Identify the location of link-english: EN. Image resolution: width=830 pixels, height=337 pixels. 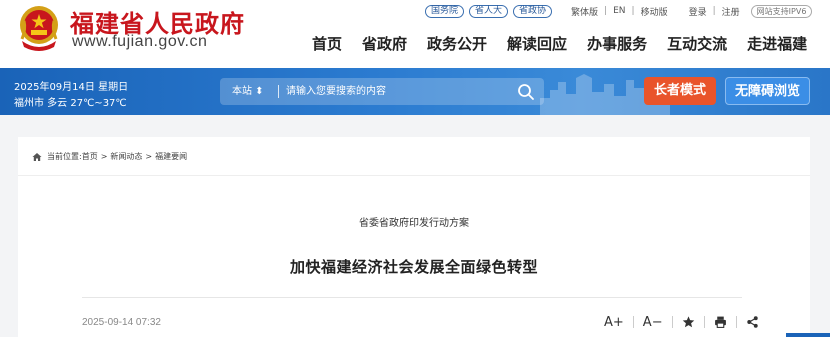
(619, 11).